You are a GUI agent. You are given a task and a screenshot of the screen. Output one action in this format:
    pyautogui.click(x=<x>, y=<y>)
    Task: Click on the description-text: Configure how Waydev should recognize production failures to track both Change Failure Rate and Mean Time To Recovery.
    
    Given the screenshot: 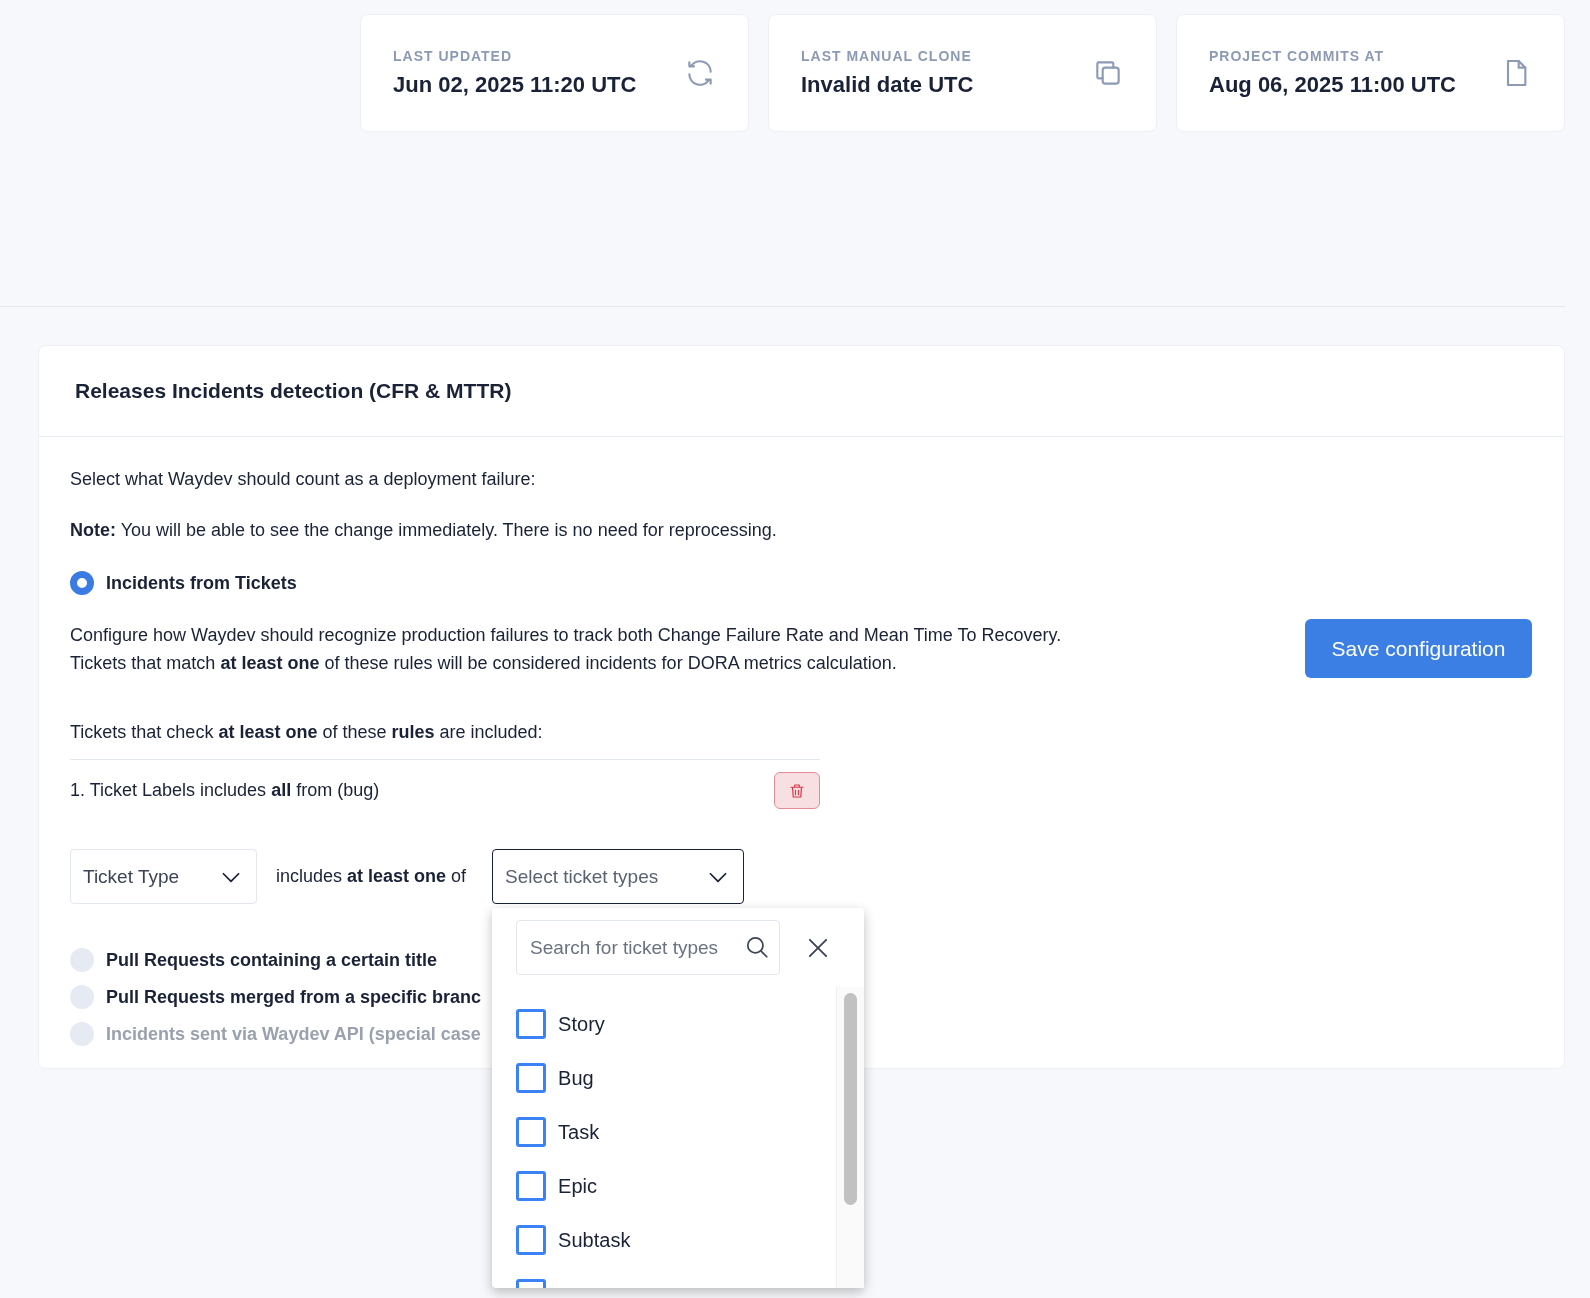 What is the action you would take?
    pyautogui.click(x=566, y=635)
    